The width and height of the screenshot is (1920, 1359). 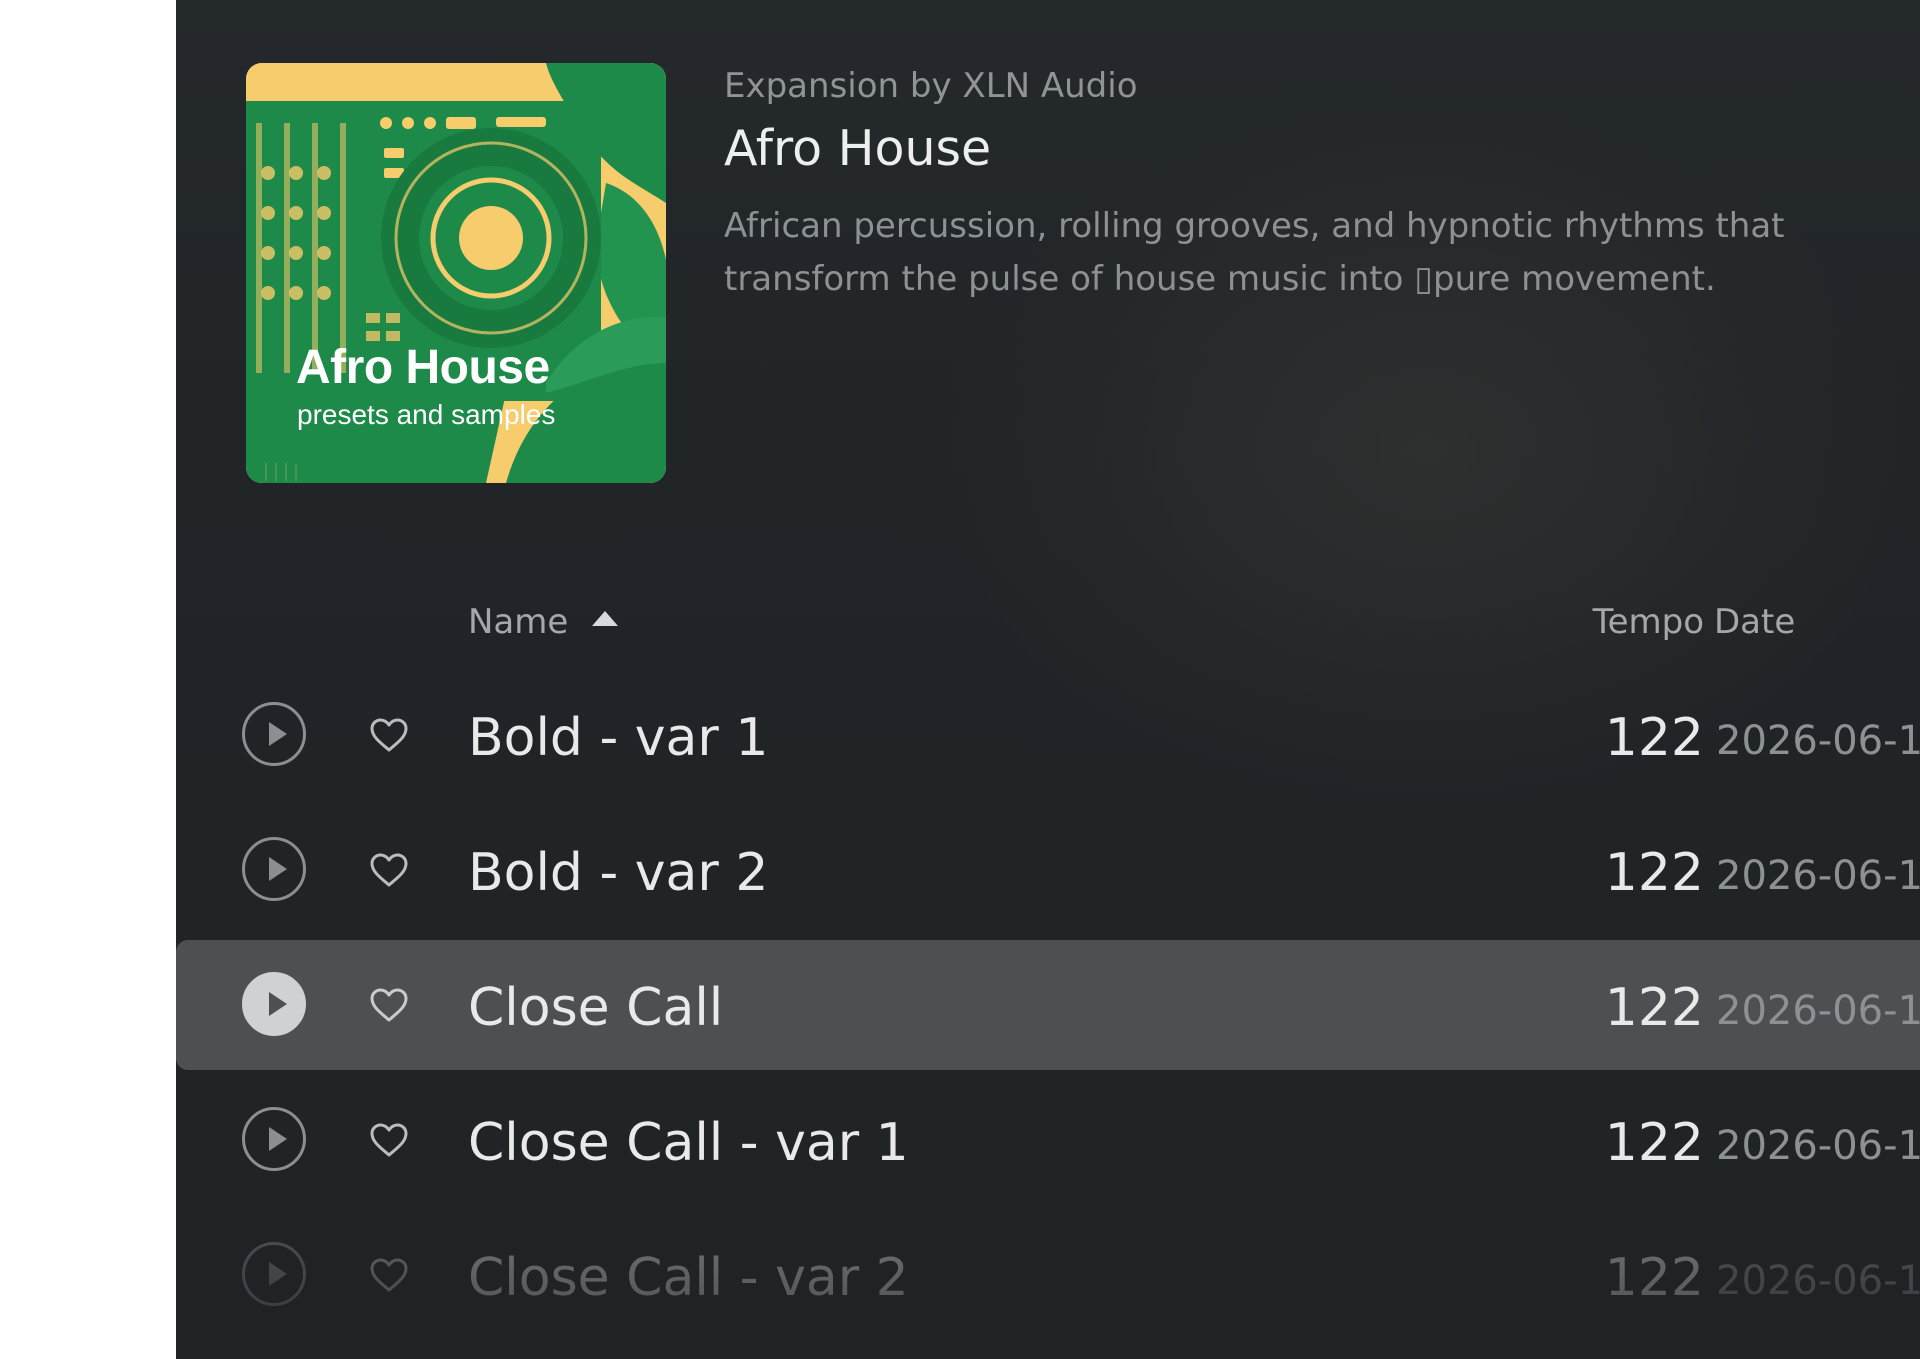 What do you see at coordinates (518, 622) in the screenshot?
I see `column-header-name: Name` at bounding box center [518, 622].